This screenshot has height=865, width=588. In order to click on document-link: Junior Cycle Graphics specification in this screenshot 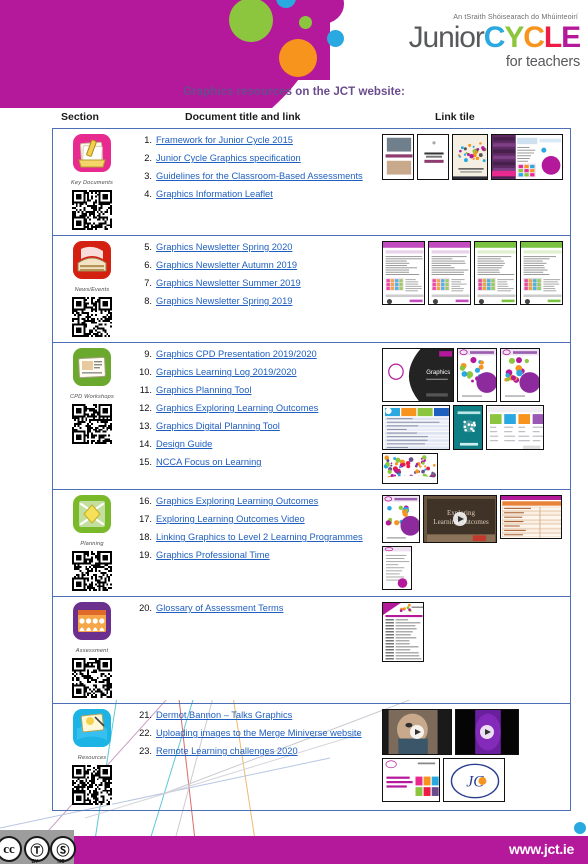, I will do `click(228, 158)`.